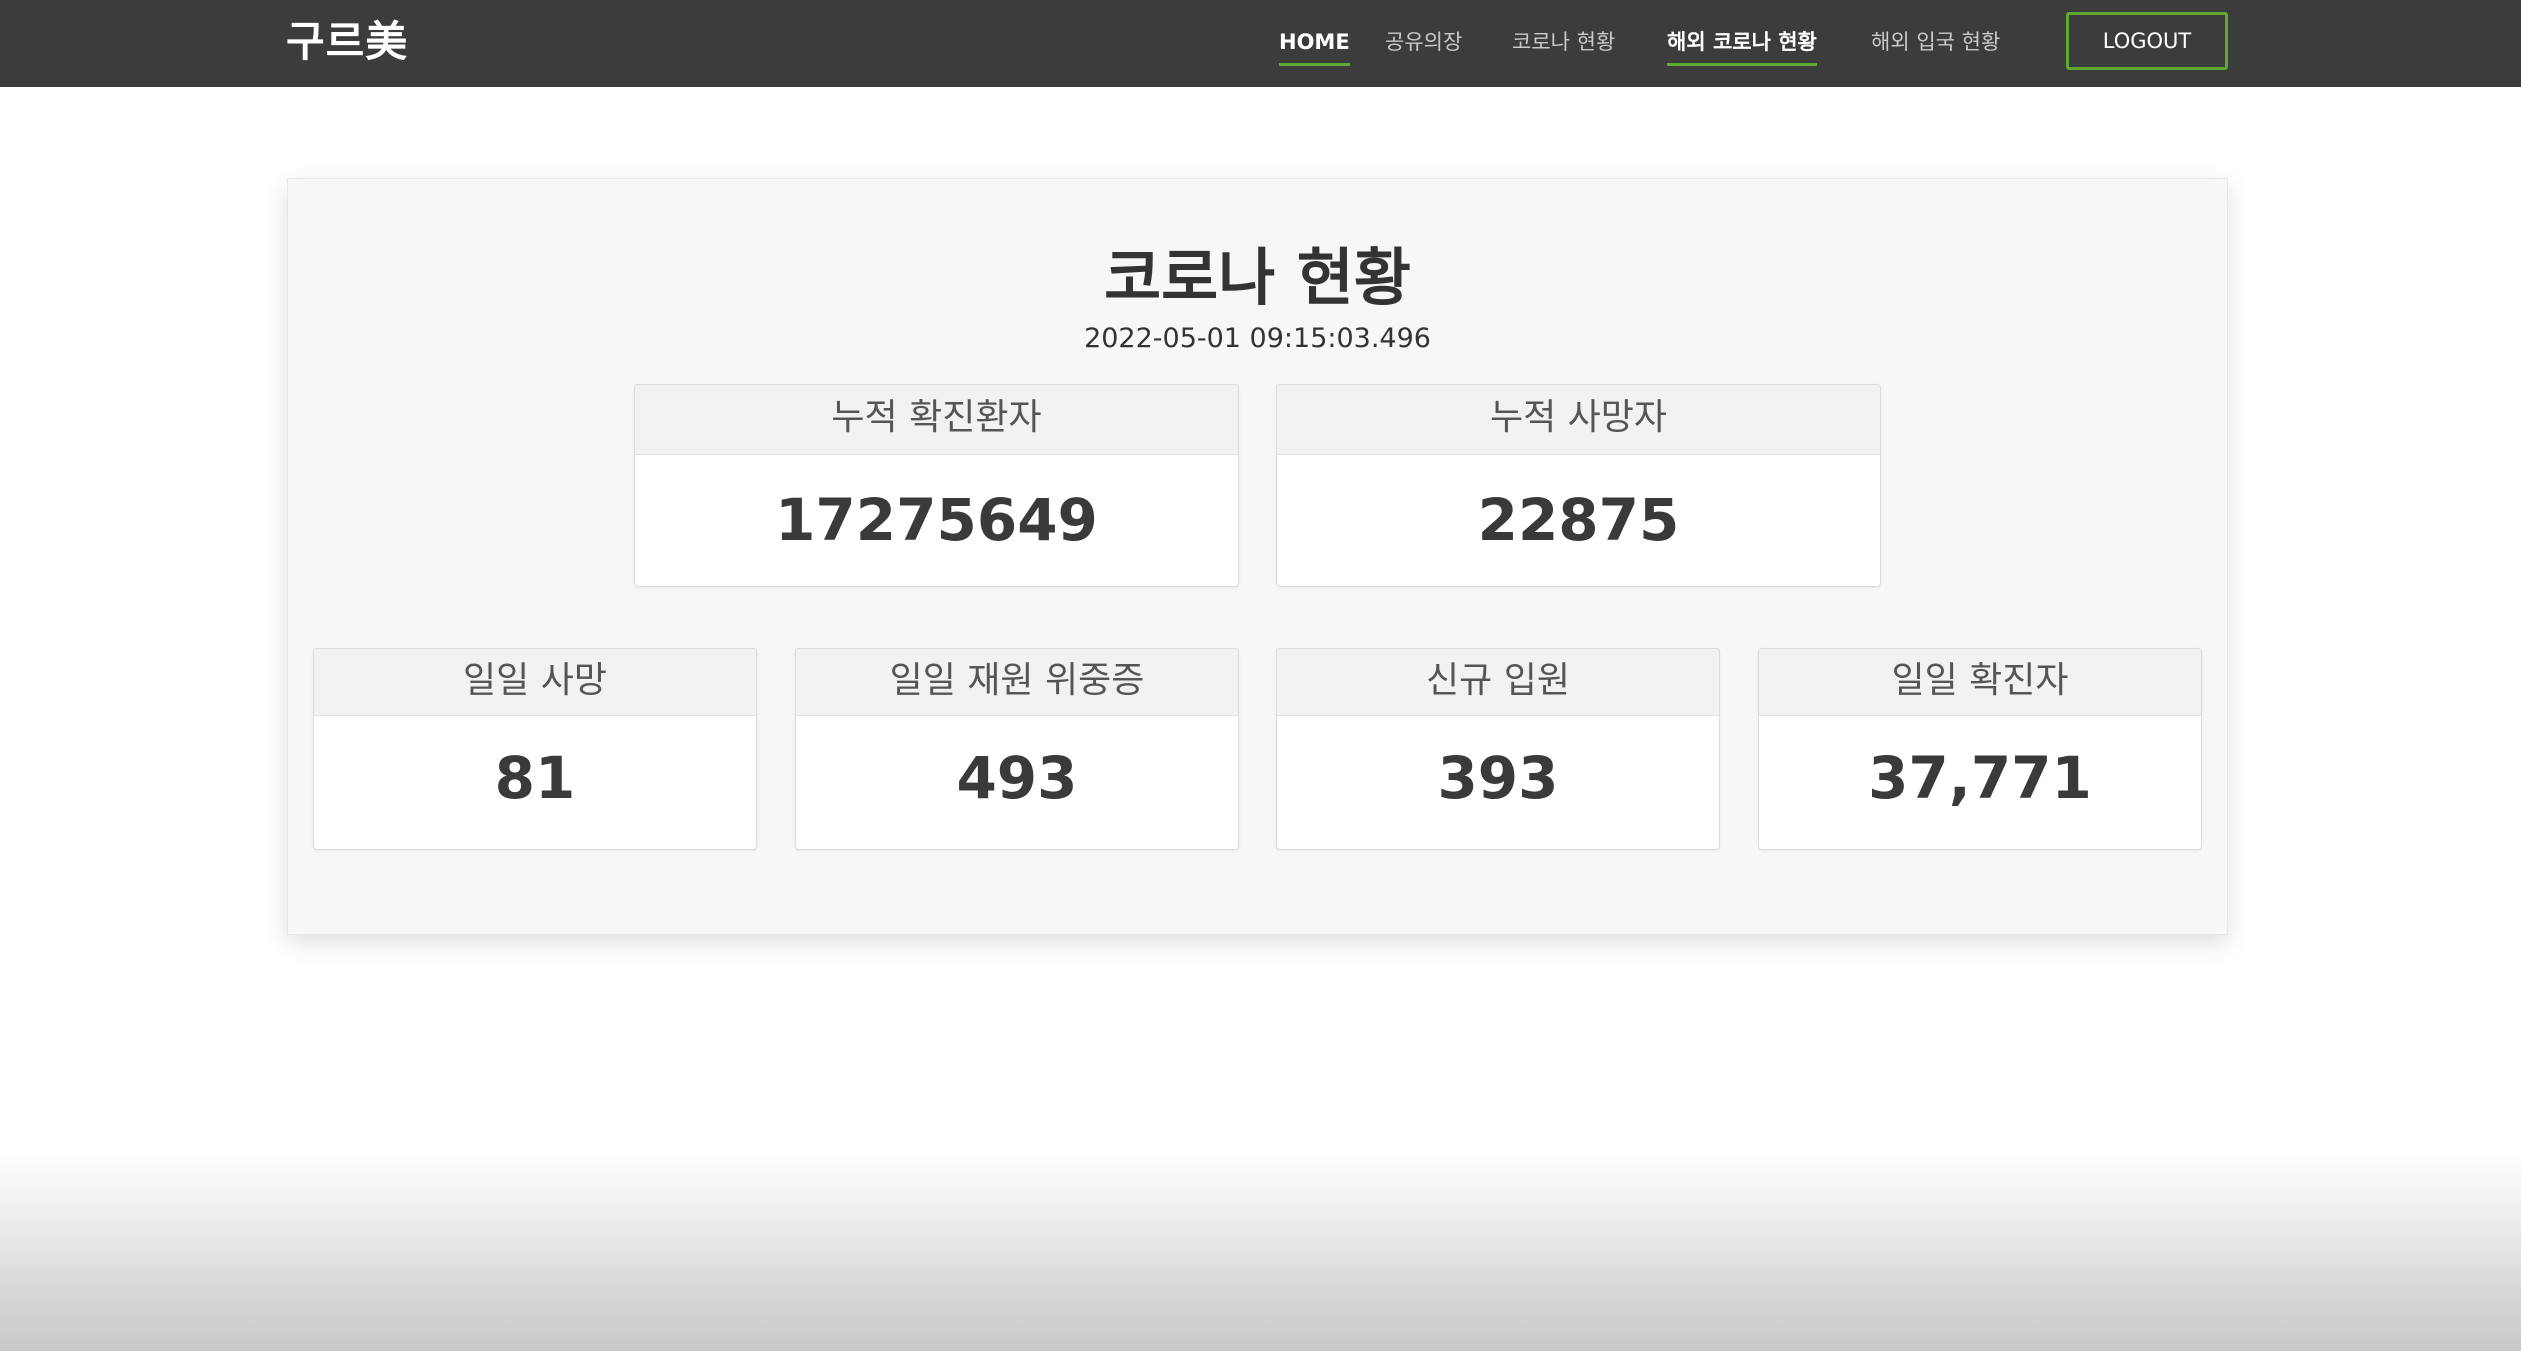 Image resolution: width=2521 pixels, height=1351 pixels. Describe the element at coordinates (1742, 44) in the screenshot. I see `nav-link-overseas-corona: 해외 코로나 현황` at that location.